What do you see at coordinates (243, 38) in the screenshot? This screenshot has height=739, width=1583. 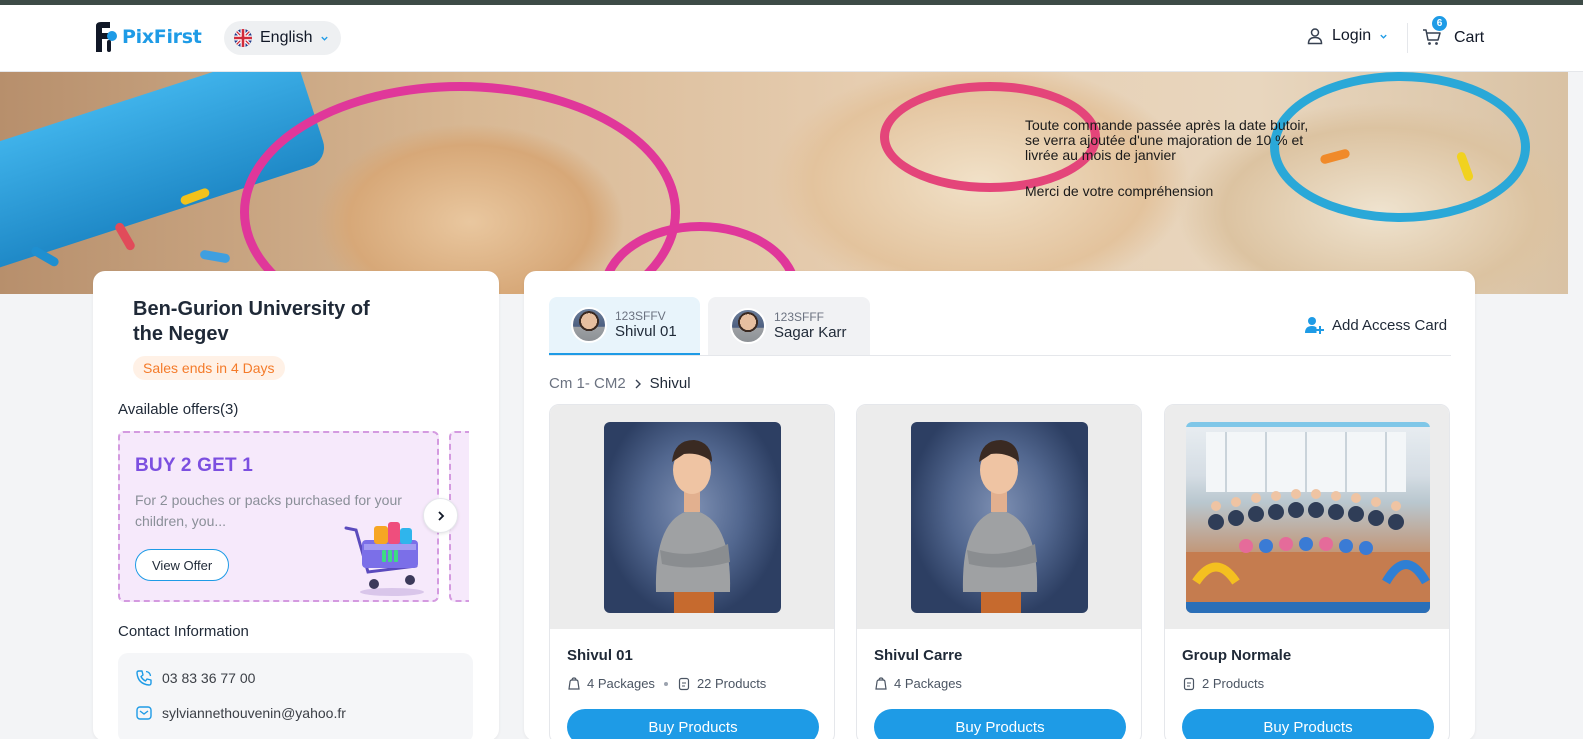 I see `uk-flag-icon` at bounding box center [243, 38].